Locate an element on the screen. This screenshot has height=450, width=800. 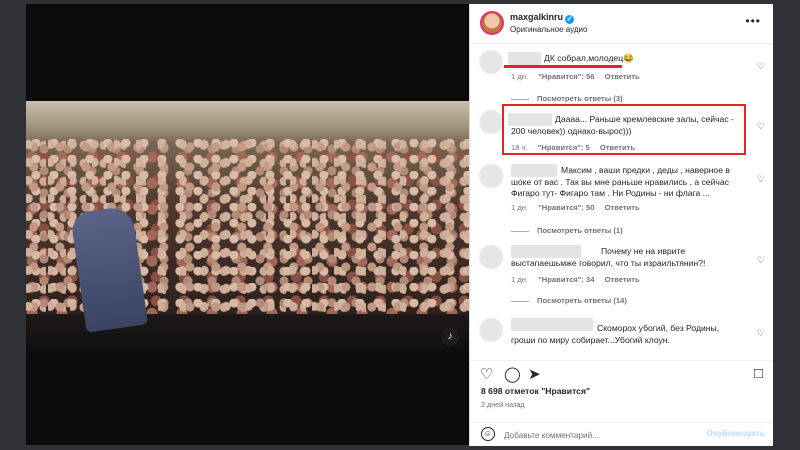
bookmark-icon: □ is located at coordinates (758, 373).